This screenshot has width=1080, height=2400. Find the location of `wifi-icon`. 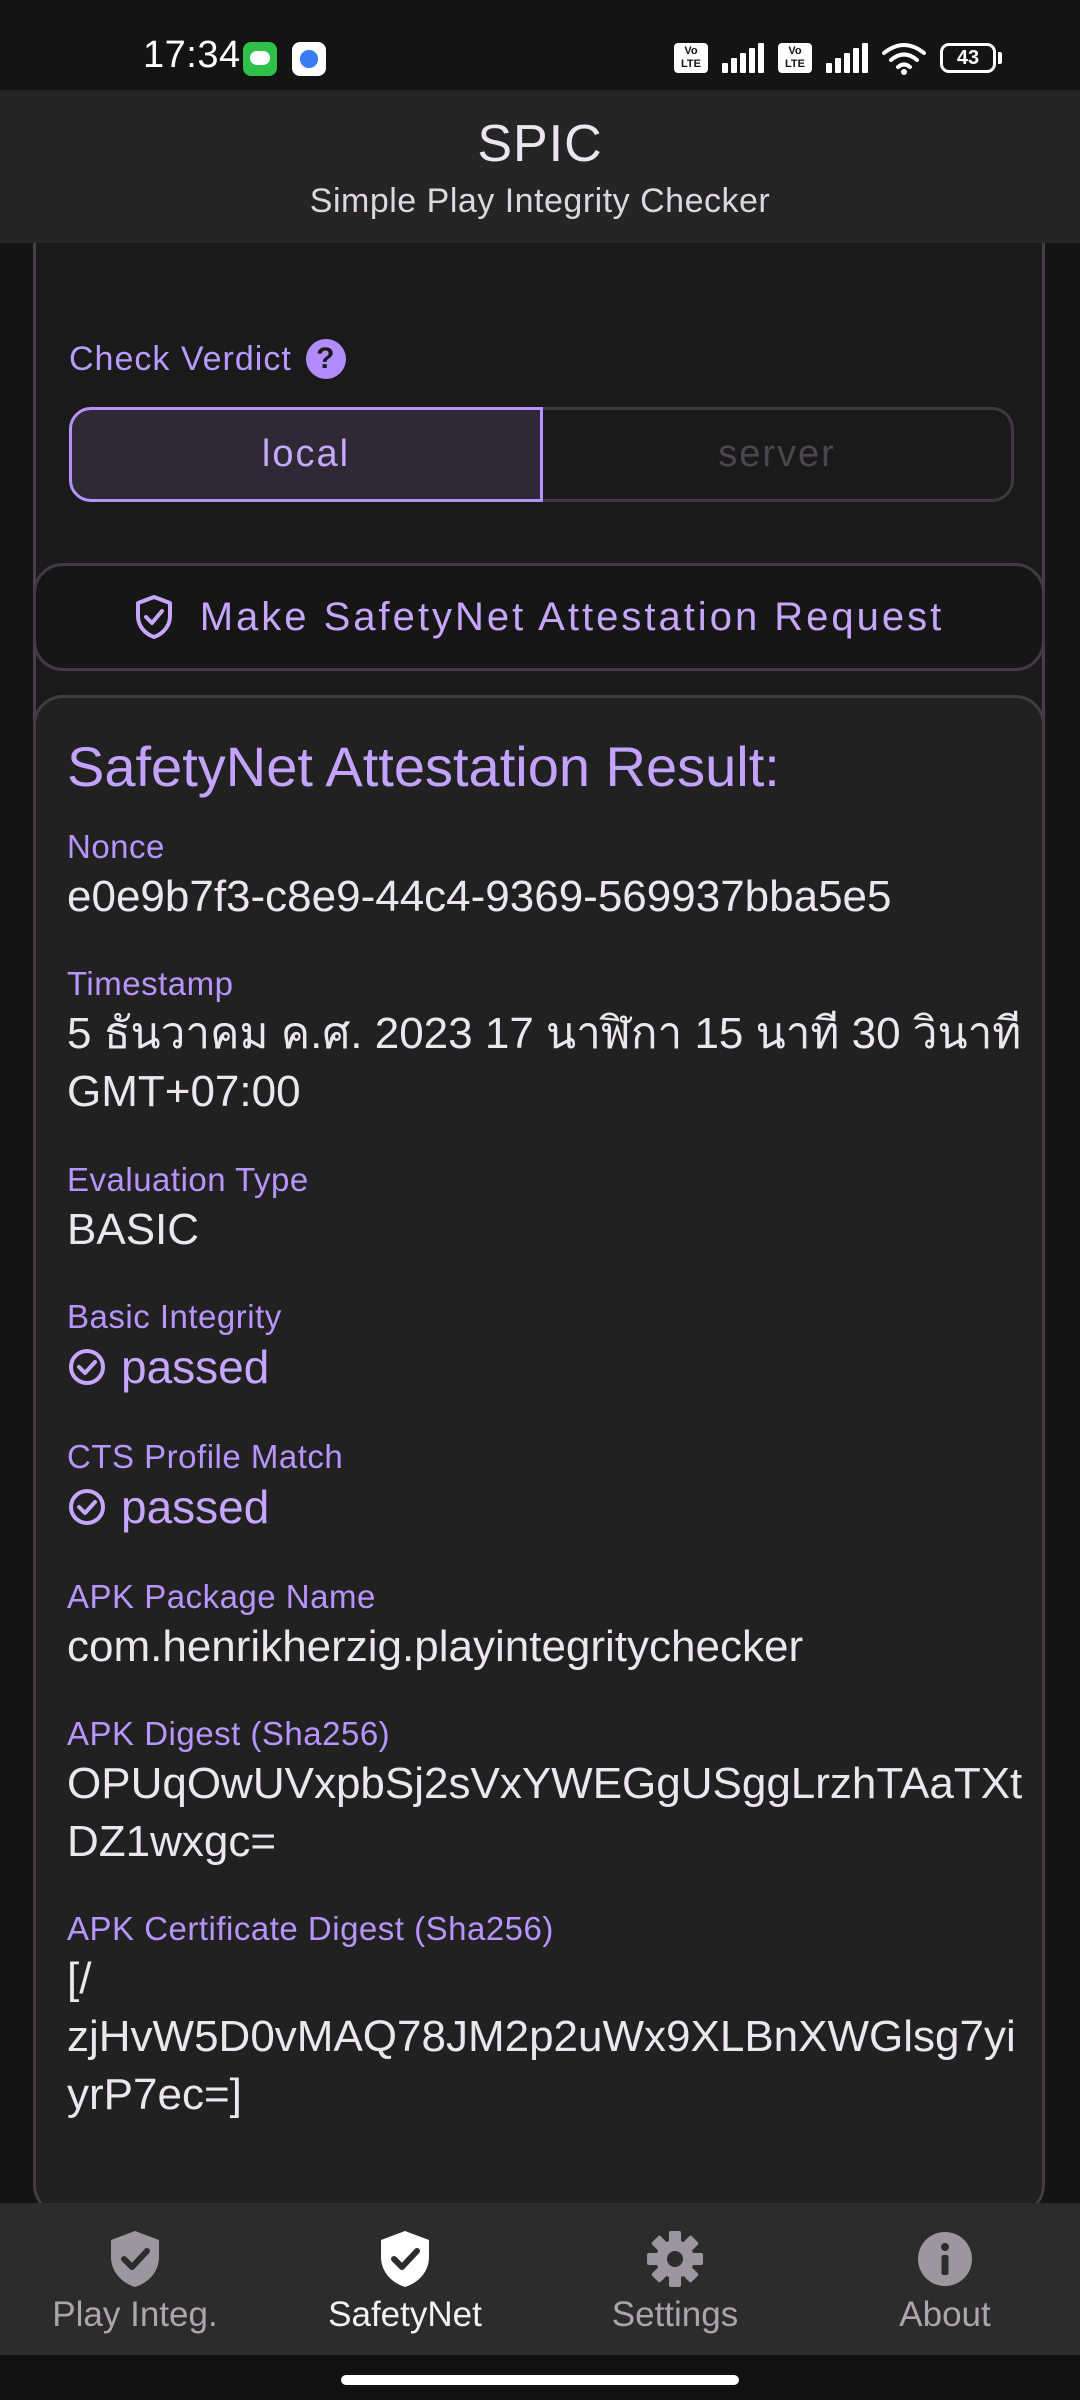

wifi-icon is located at coordinates (904, 59).